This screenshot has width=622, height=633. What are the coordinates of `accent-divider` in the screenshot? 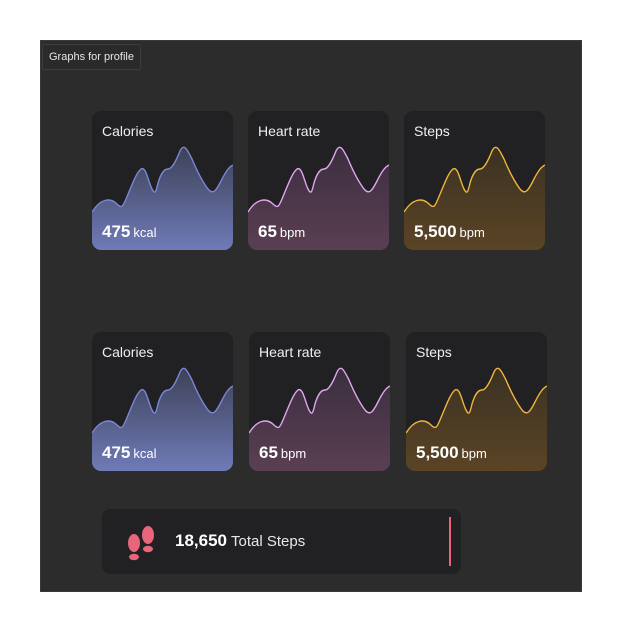 It's located at (450, 541).